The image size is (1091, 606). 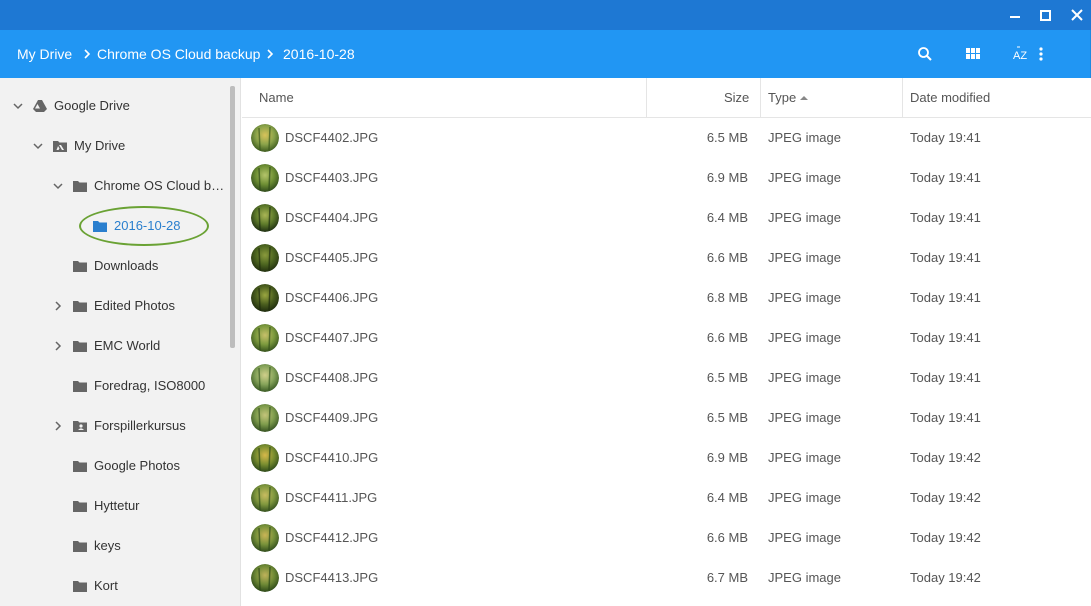 What do you see at coordinates (126, 265) in the screenshot?
I see `sidebar-item-label: Downloads` at bounding box center [126, 265].